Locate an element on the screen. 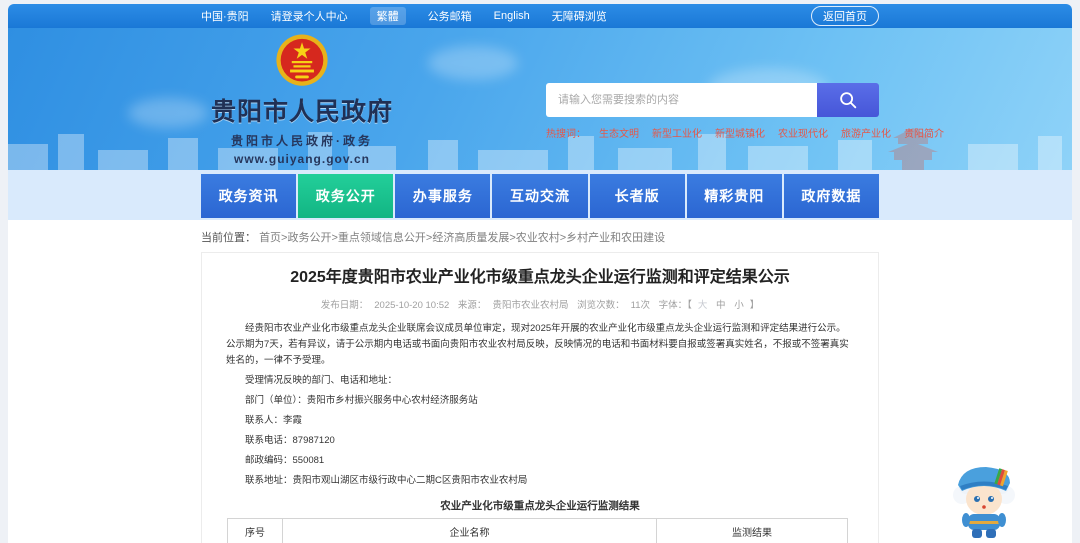 This screenshot has width=1080, height=543. hot-search-row: 热搜词： 生态文明 新型工业化 新型城镇化 农业现代化 旅游产业化 贵阳简介 is located at coordinates (745, 132).